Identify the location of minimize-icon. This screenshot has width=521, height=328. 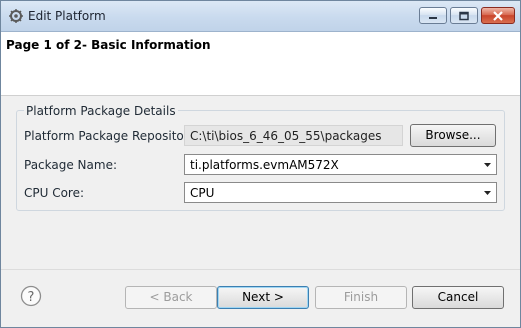
(433, 17).